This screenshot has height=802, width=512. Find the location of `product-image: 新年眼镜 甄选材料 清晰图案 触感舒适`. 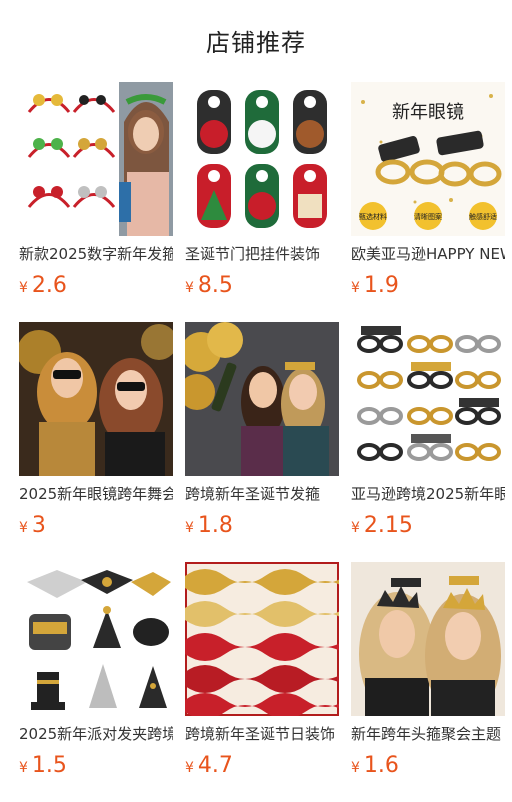

product-image: 新年眼镜 甄选材料 清晰图案 触感舒适 is located at coordinates (428, 159).